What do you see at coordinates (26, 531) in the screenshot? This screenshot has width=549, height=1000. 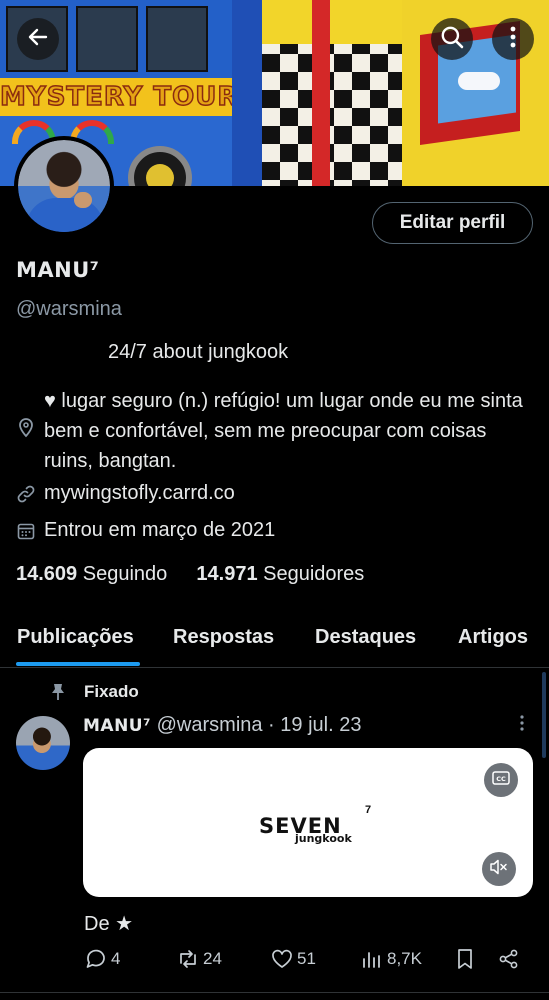 I see `calendar-icon` at bounding box center [26, 531].